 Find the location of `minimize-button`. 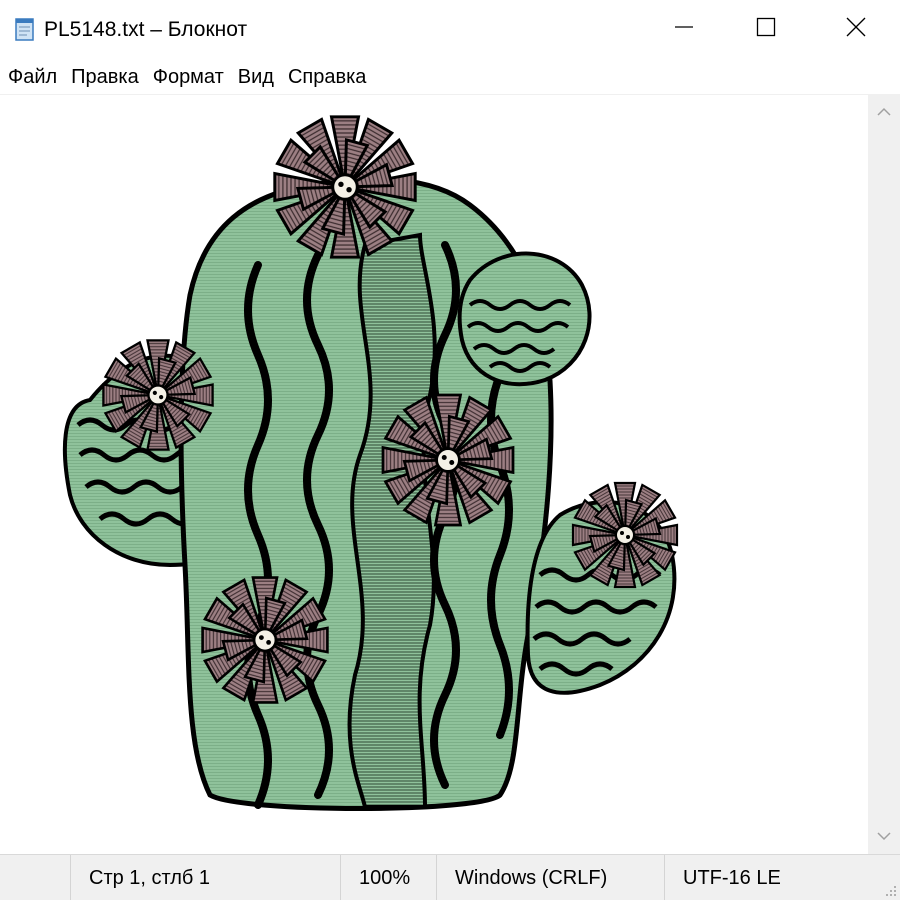

minimize-button is located at coordinates (684, 29).